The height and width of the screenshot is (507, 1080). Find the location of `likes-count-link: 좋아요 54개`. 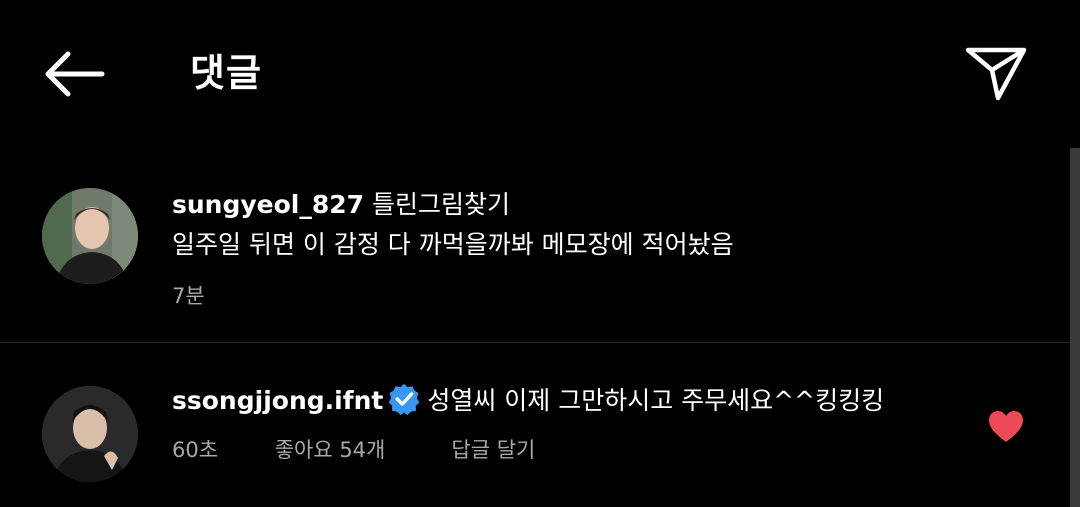

likes-count-link: 좋아요 54개 is located at coordinates (360, 450).